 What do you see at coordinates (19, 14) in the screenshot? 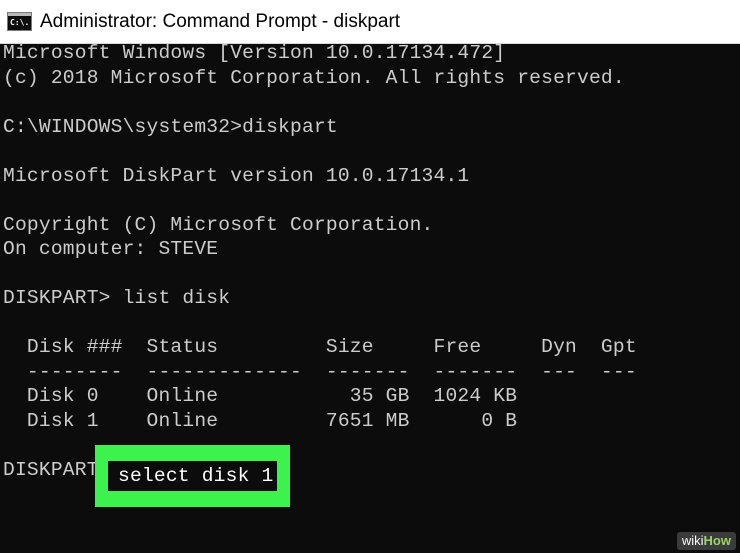
I see `icon-bar` at bounding box center [19, 14].